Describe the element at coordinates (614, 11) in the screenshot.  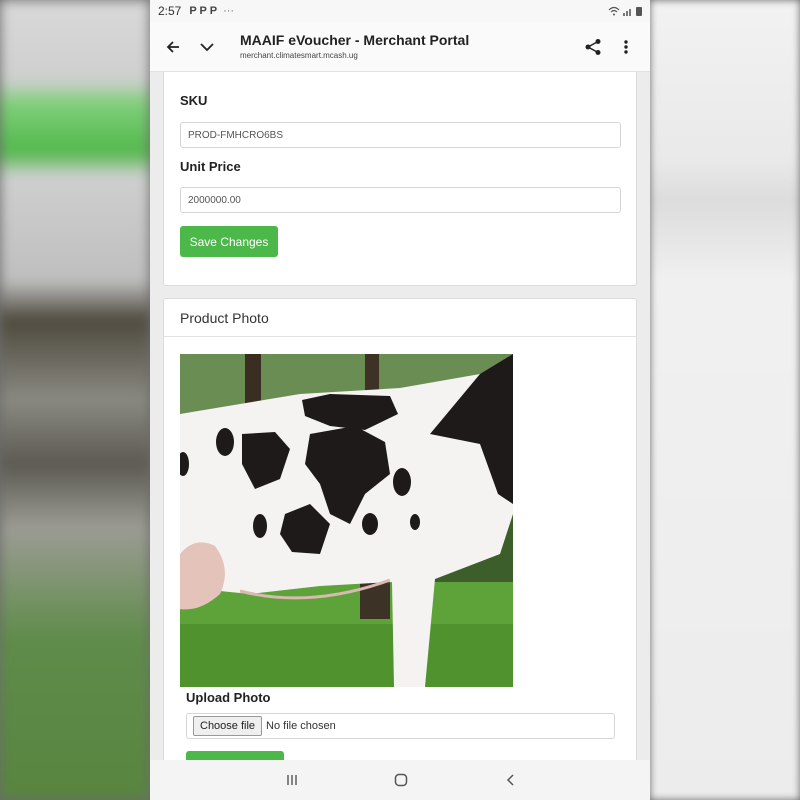
I see `wifi-icon` at that location.